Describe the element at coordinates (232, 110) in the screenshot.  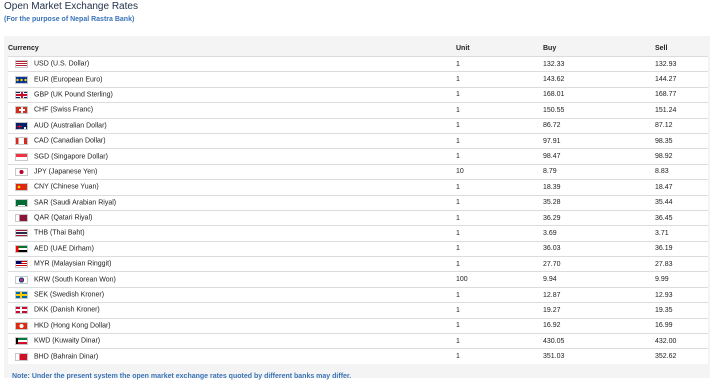
I see `currency-cell: CHF (Swiss Franc)` at that location.